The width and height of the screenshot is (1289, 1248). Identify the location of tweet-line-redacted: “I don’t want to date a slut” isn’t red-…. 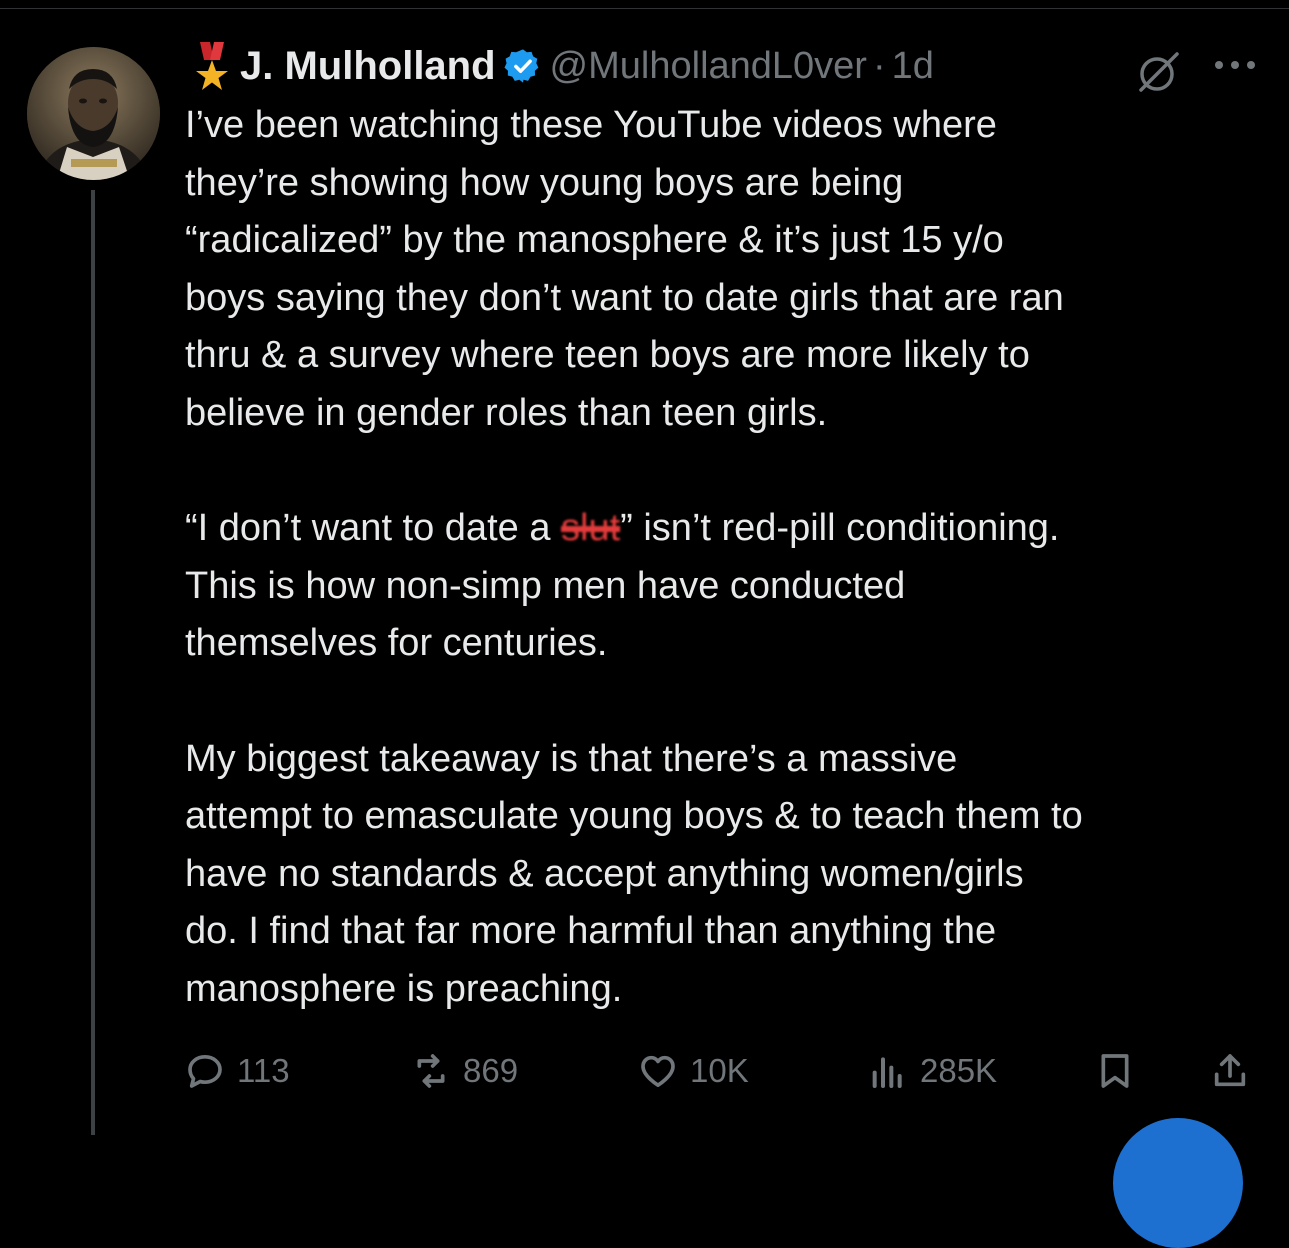
(730, 529).